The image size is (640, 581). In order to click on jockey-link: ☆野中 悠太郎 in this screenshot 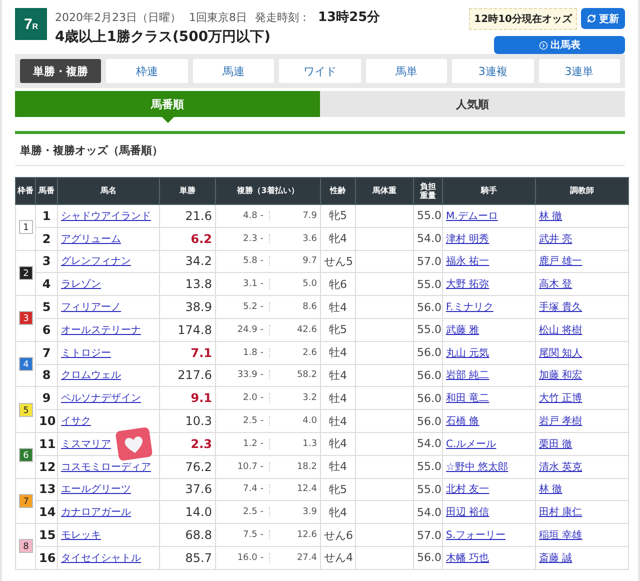, I will do `click(477, 467)`.